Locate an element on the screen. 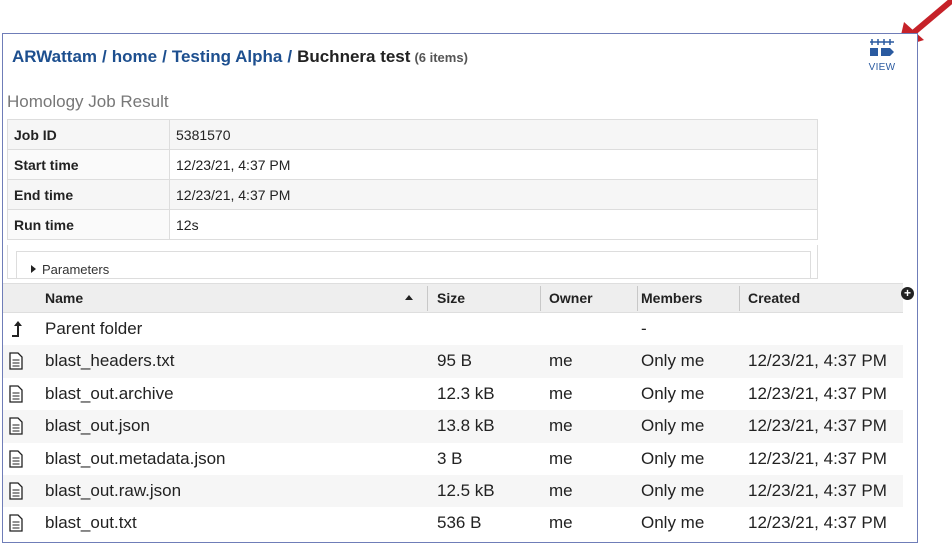 This screenshot has height=545, width=952. parameters-section: Parameters is located at coordinates (412, 262).